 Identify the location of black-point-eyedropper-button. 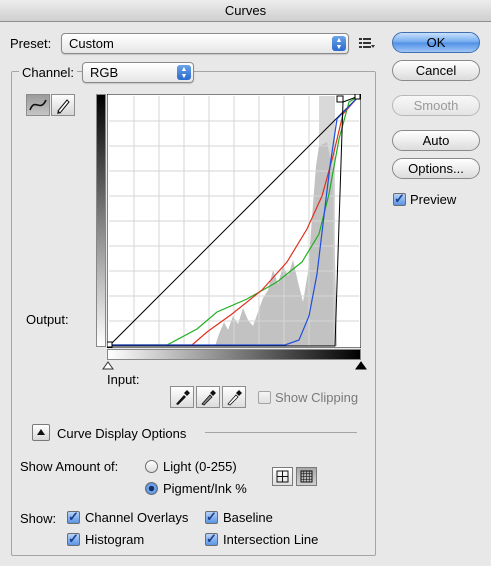
(182, 397).